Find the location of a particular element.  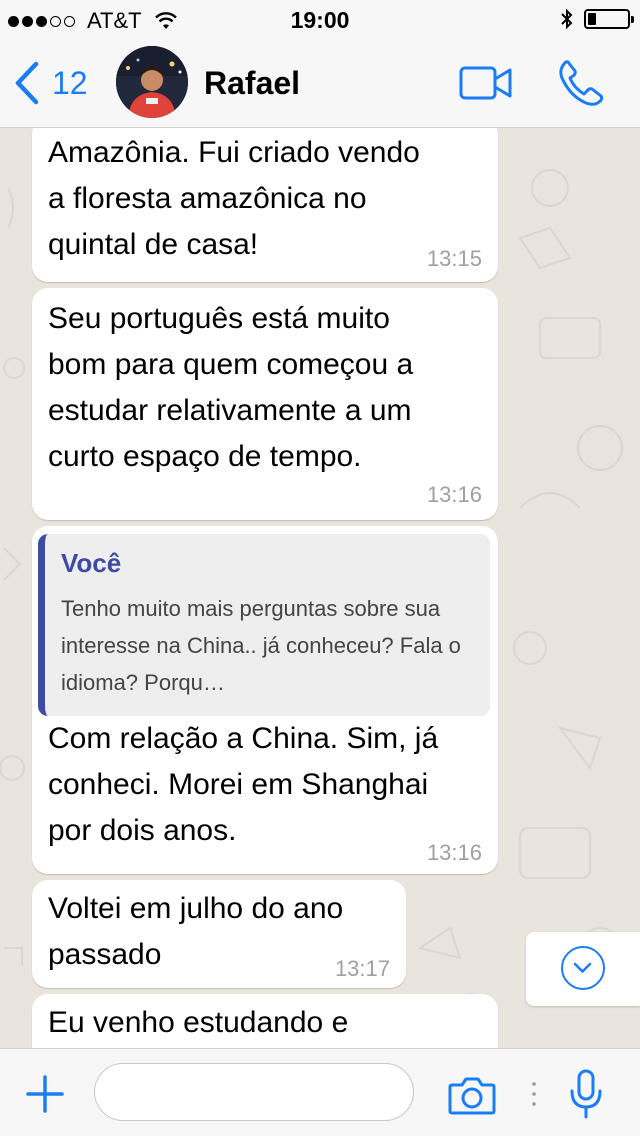

message-timestamp: 13:17 is located at coordinates (362, 968).